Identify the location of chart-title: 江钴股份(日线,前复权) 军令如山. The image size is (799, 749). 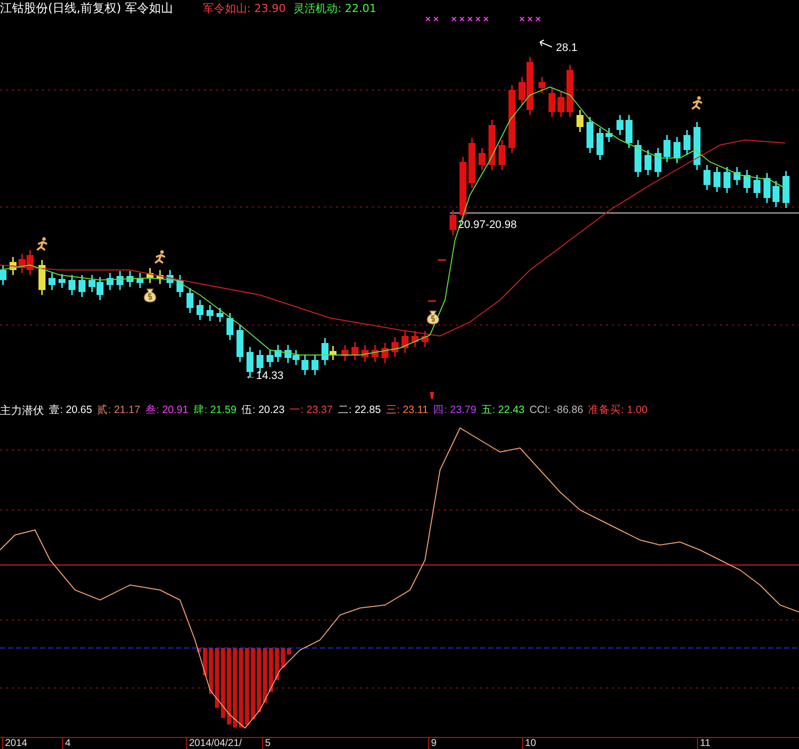
(86, 8).